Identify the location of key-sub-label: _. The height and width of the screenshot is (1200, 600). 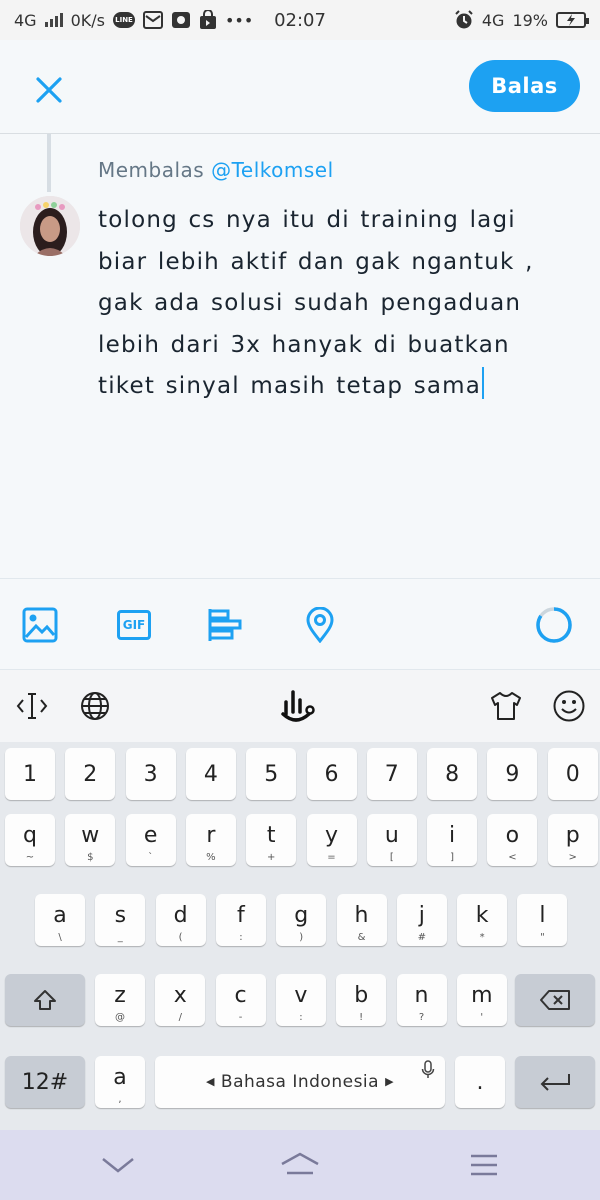
(120, 937).